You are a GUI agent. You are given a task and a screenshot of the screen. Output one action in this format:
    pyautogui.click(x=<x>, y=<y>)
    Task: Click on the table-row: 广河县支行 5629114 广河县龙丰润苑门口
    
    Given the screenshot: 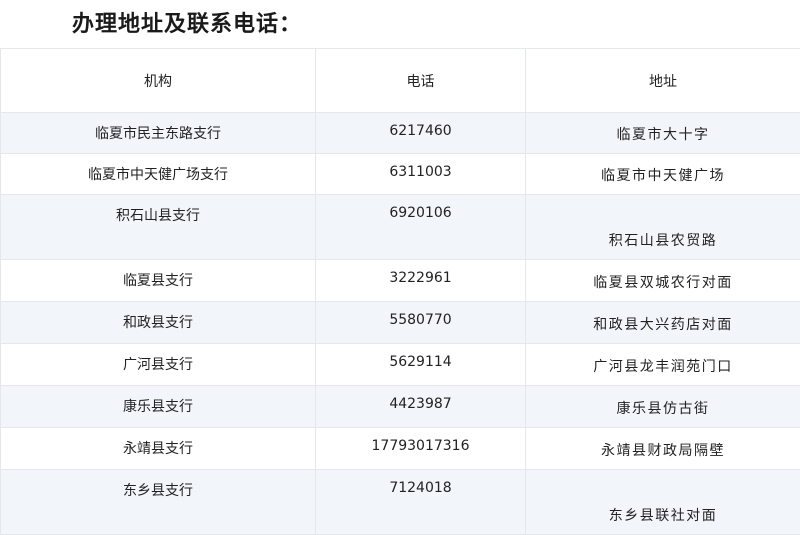 What is the action you would take?
    pyautogui.click(x=400, y=365)
    